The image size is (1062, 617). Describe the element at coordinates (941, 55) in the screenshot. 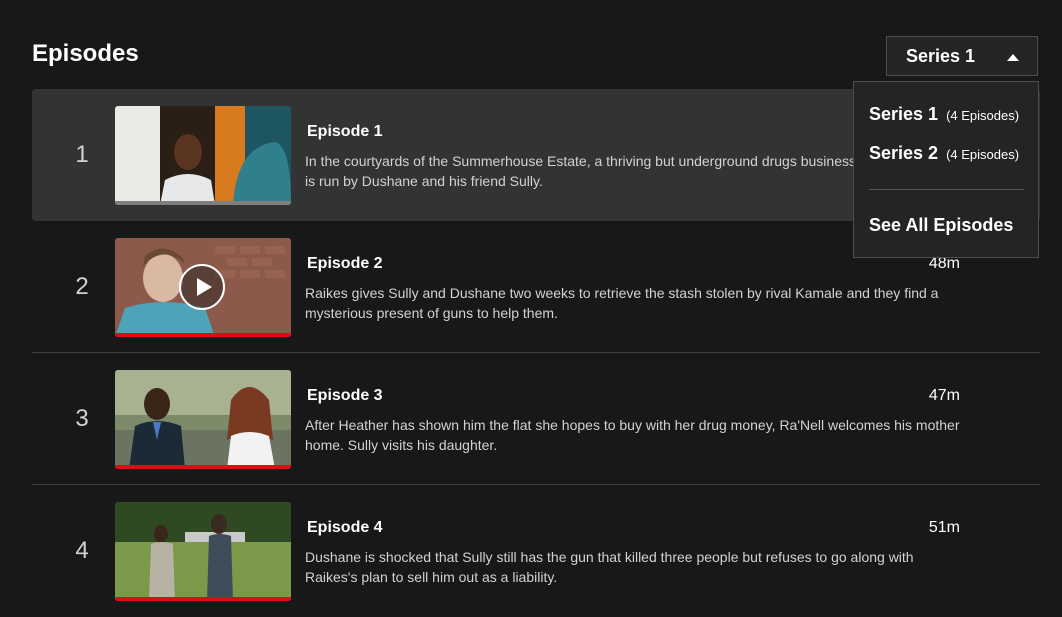

I see `selected-season-label: Series 1` at that location.